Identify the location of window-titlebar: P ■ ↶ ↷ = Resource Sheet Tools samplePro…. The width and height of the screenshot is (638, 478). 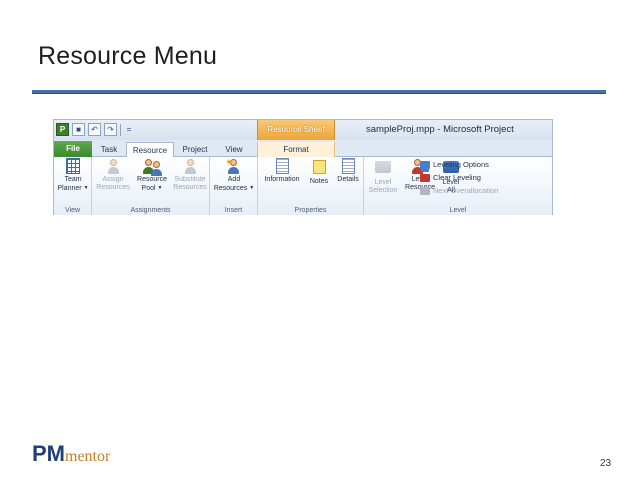
(303, 137).